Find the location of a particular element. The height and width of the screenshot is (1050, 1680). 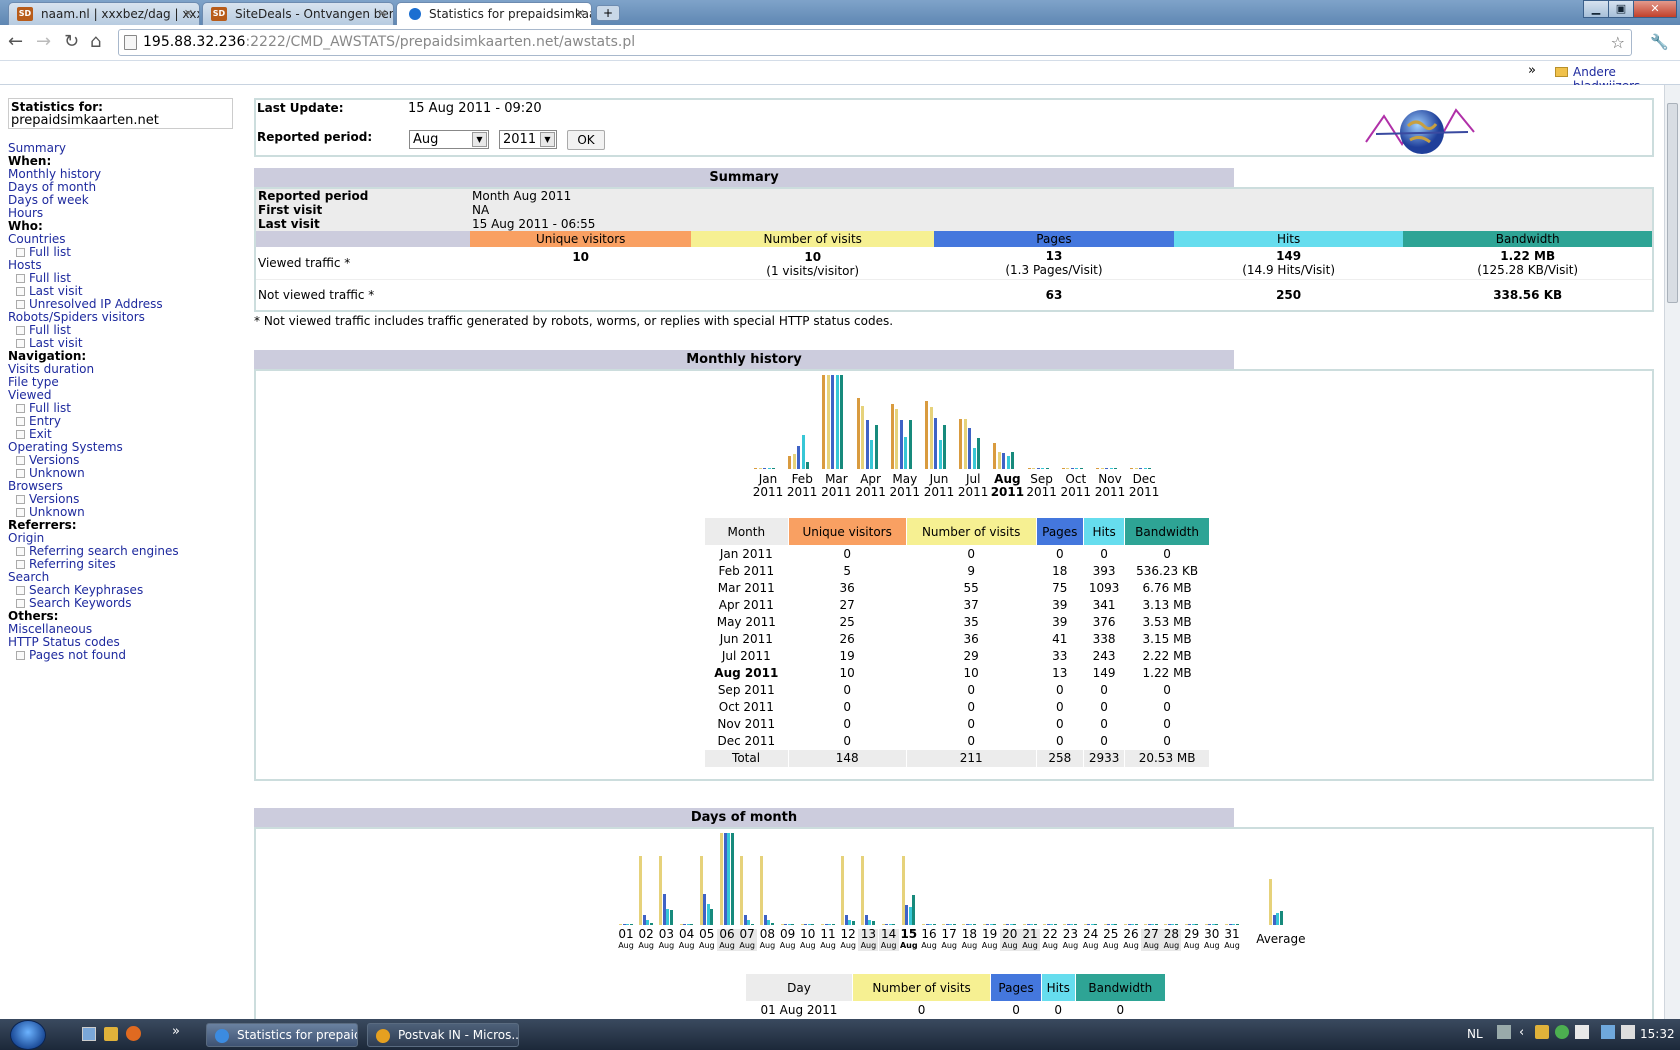

tray-status-icon is located at coordinates (1562, 1032).